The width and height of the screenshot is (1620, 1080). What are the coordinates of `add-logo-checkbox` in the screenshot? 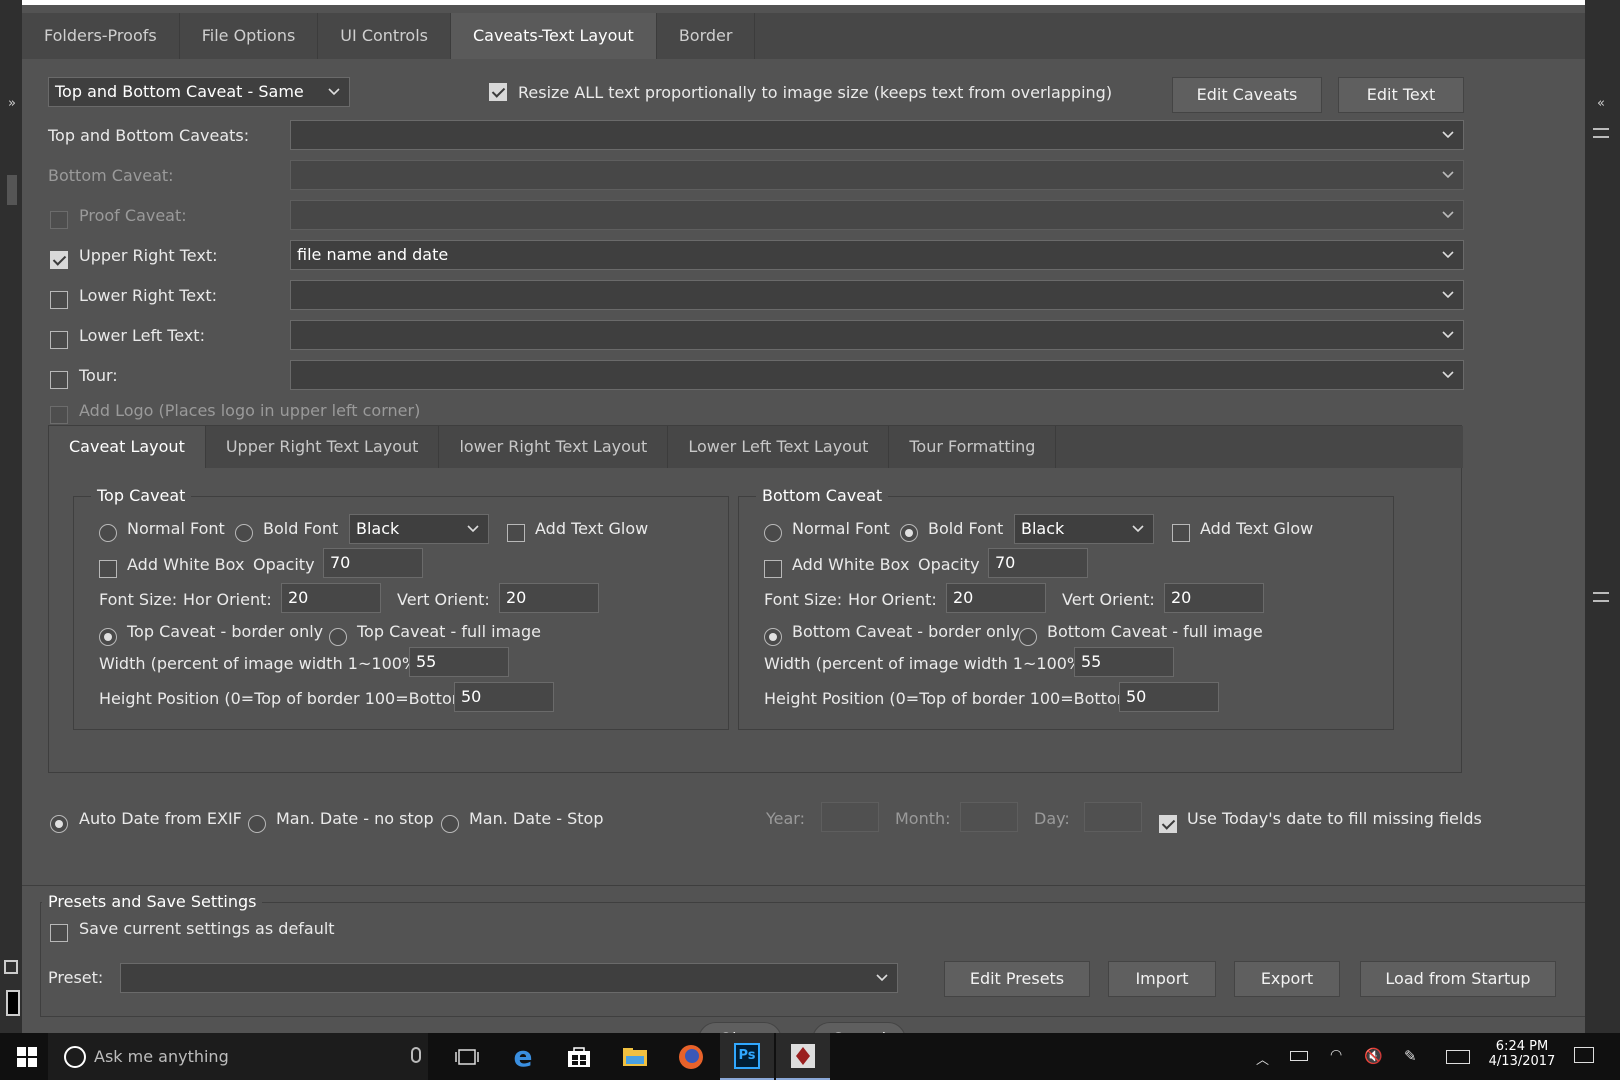 It's located at (59, 415).